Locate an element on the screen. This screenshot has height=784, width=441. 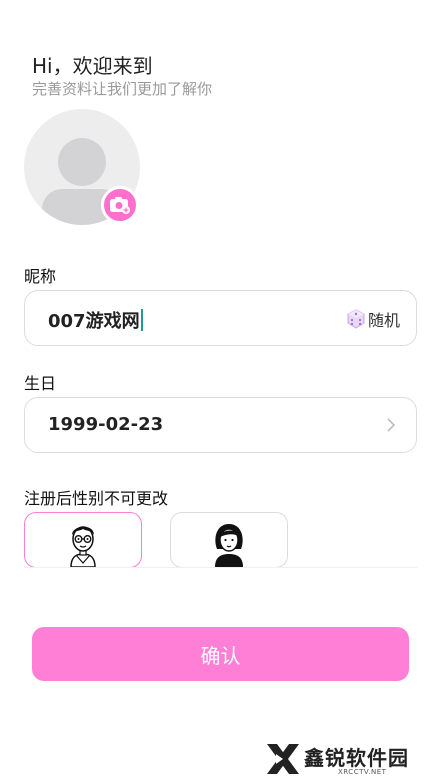
nickname-field: 007游戏网 随机 is located at coordinates (220, 318).